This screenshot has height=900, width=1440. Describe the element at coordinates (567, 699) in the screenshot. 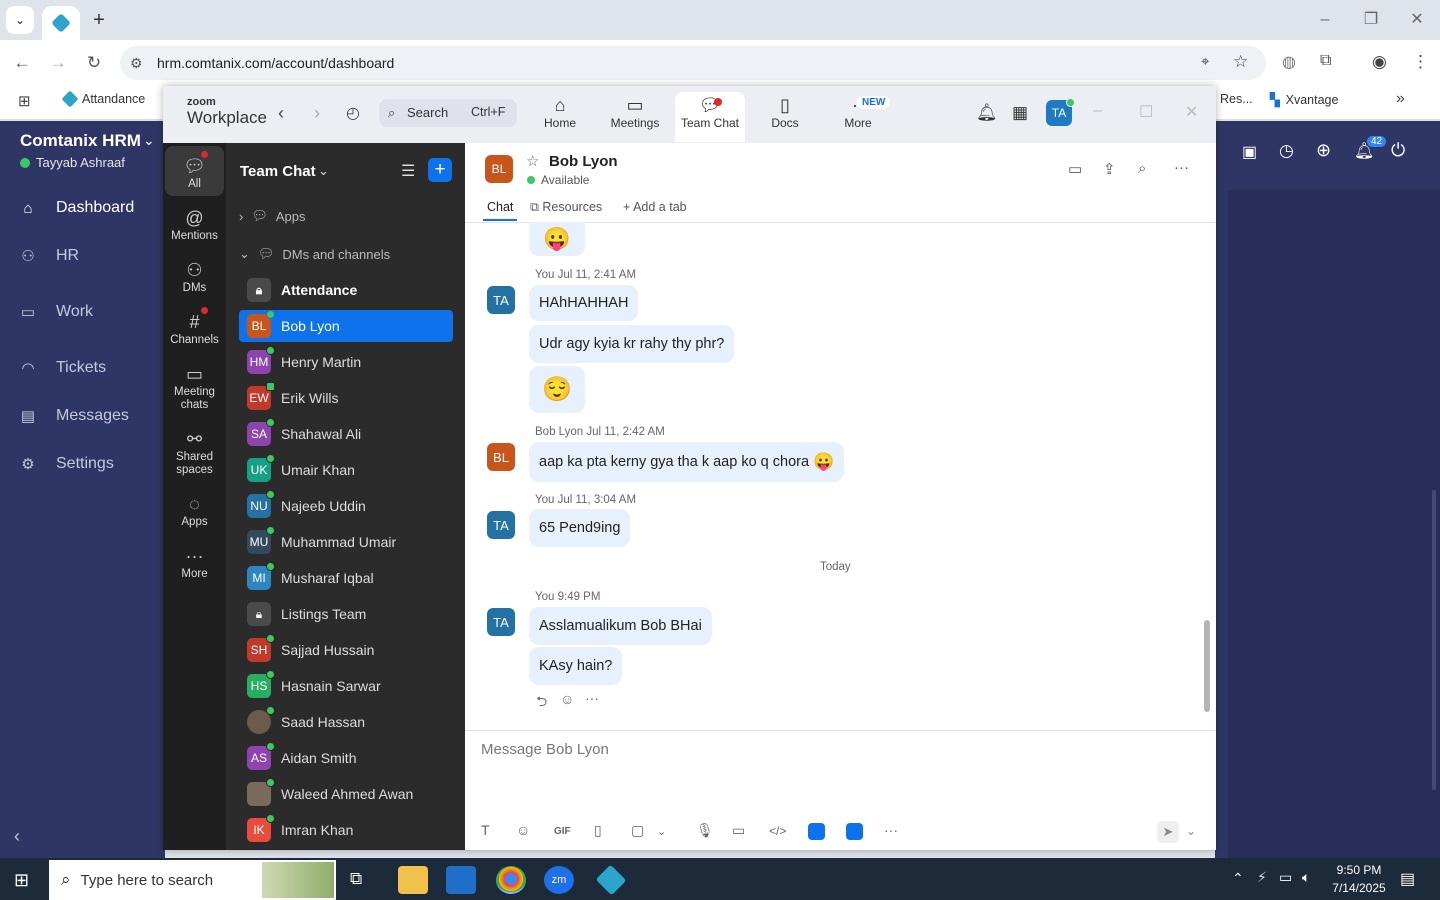

I see `add-reaction-icon: ☺` at that location.